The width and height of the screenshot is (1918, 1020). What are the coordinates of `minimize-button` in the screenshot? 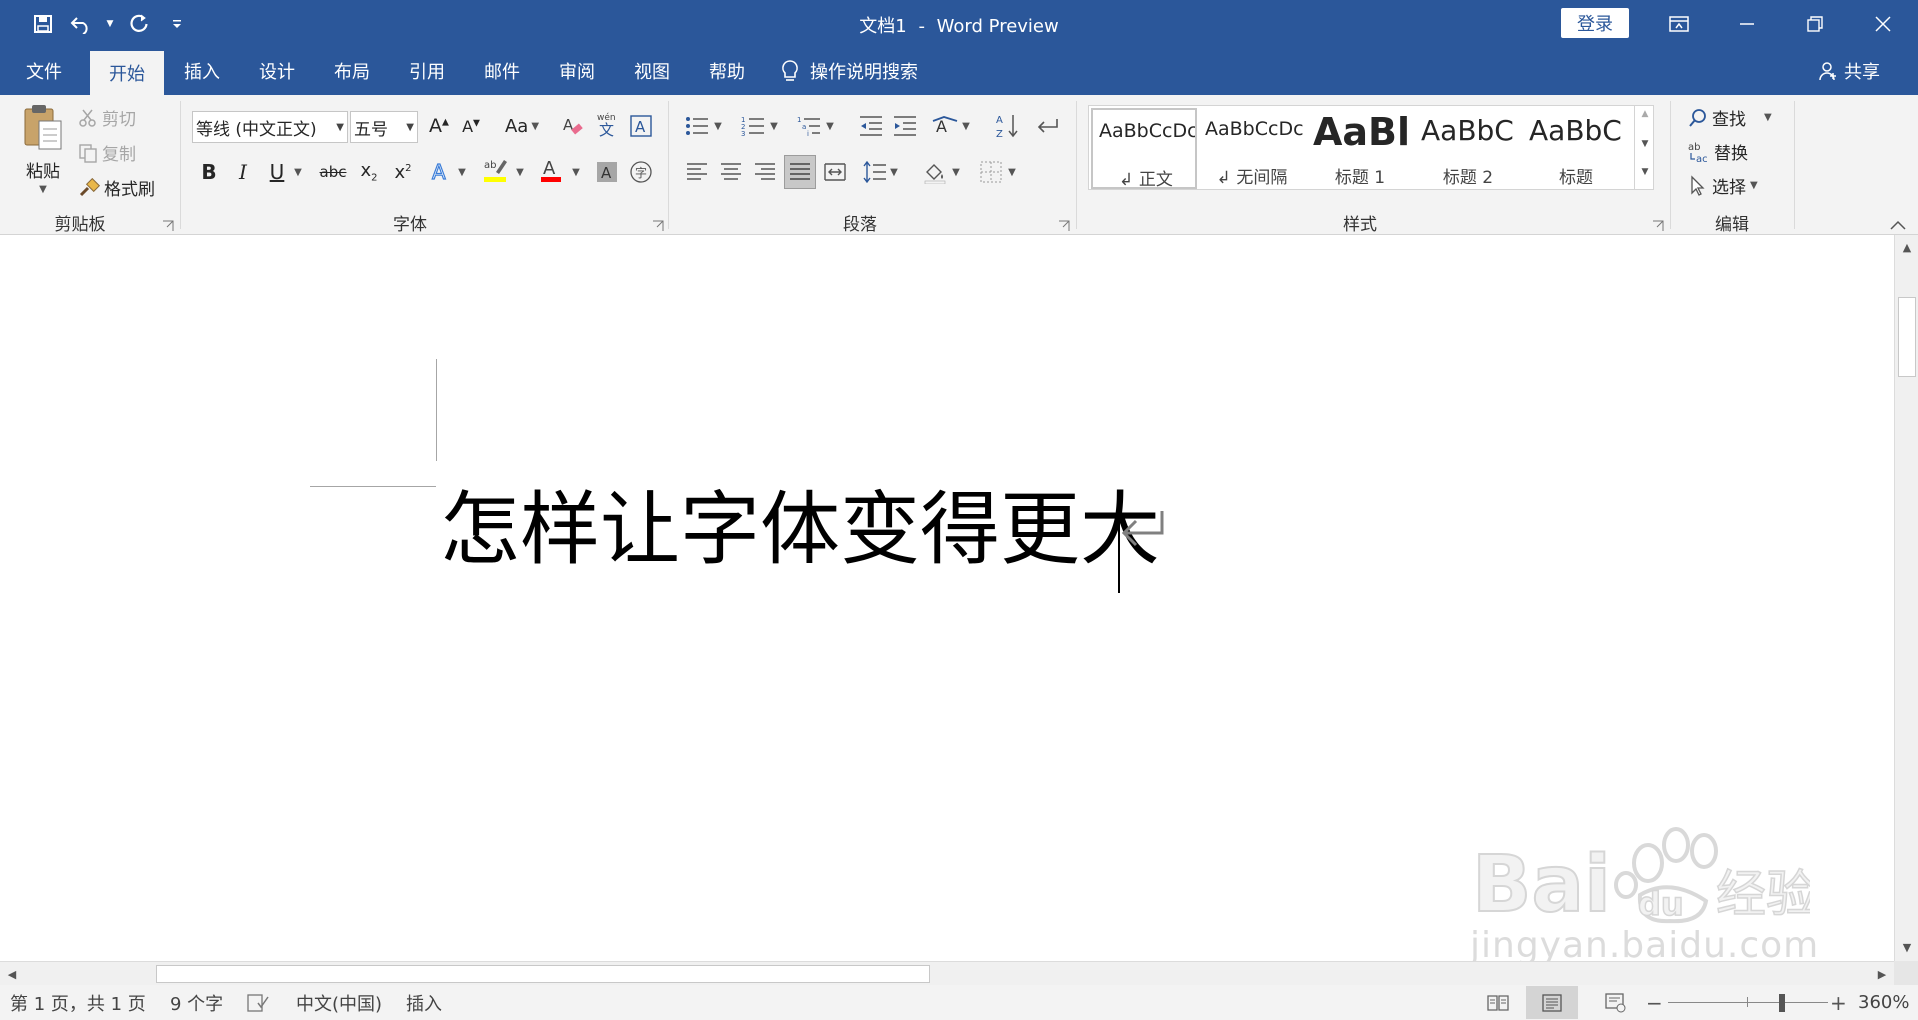 It's located at (1747, 23).